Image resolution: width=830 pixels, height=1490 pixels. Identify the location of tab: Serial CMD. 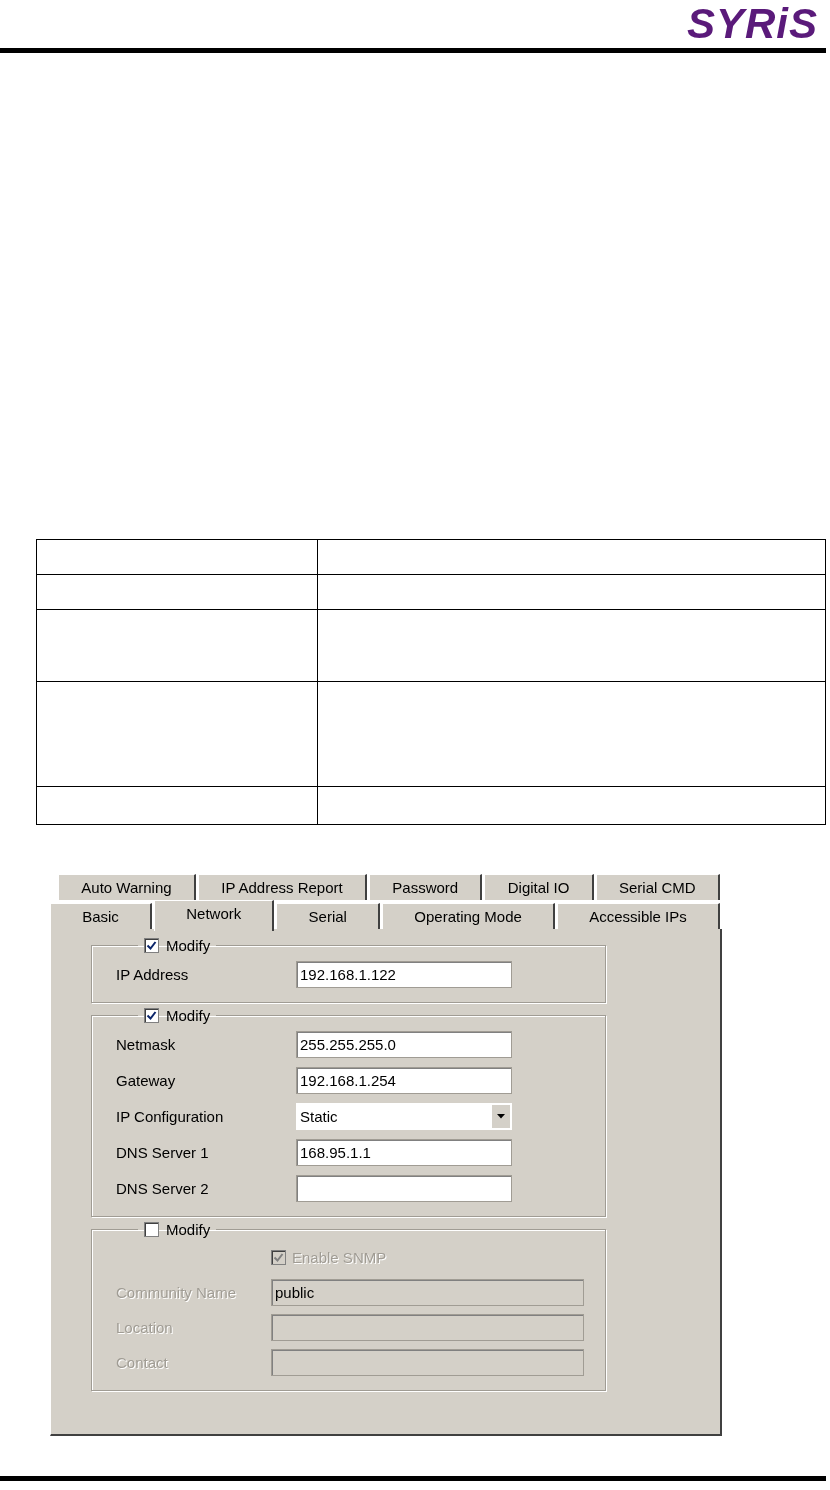
(657, 887).